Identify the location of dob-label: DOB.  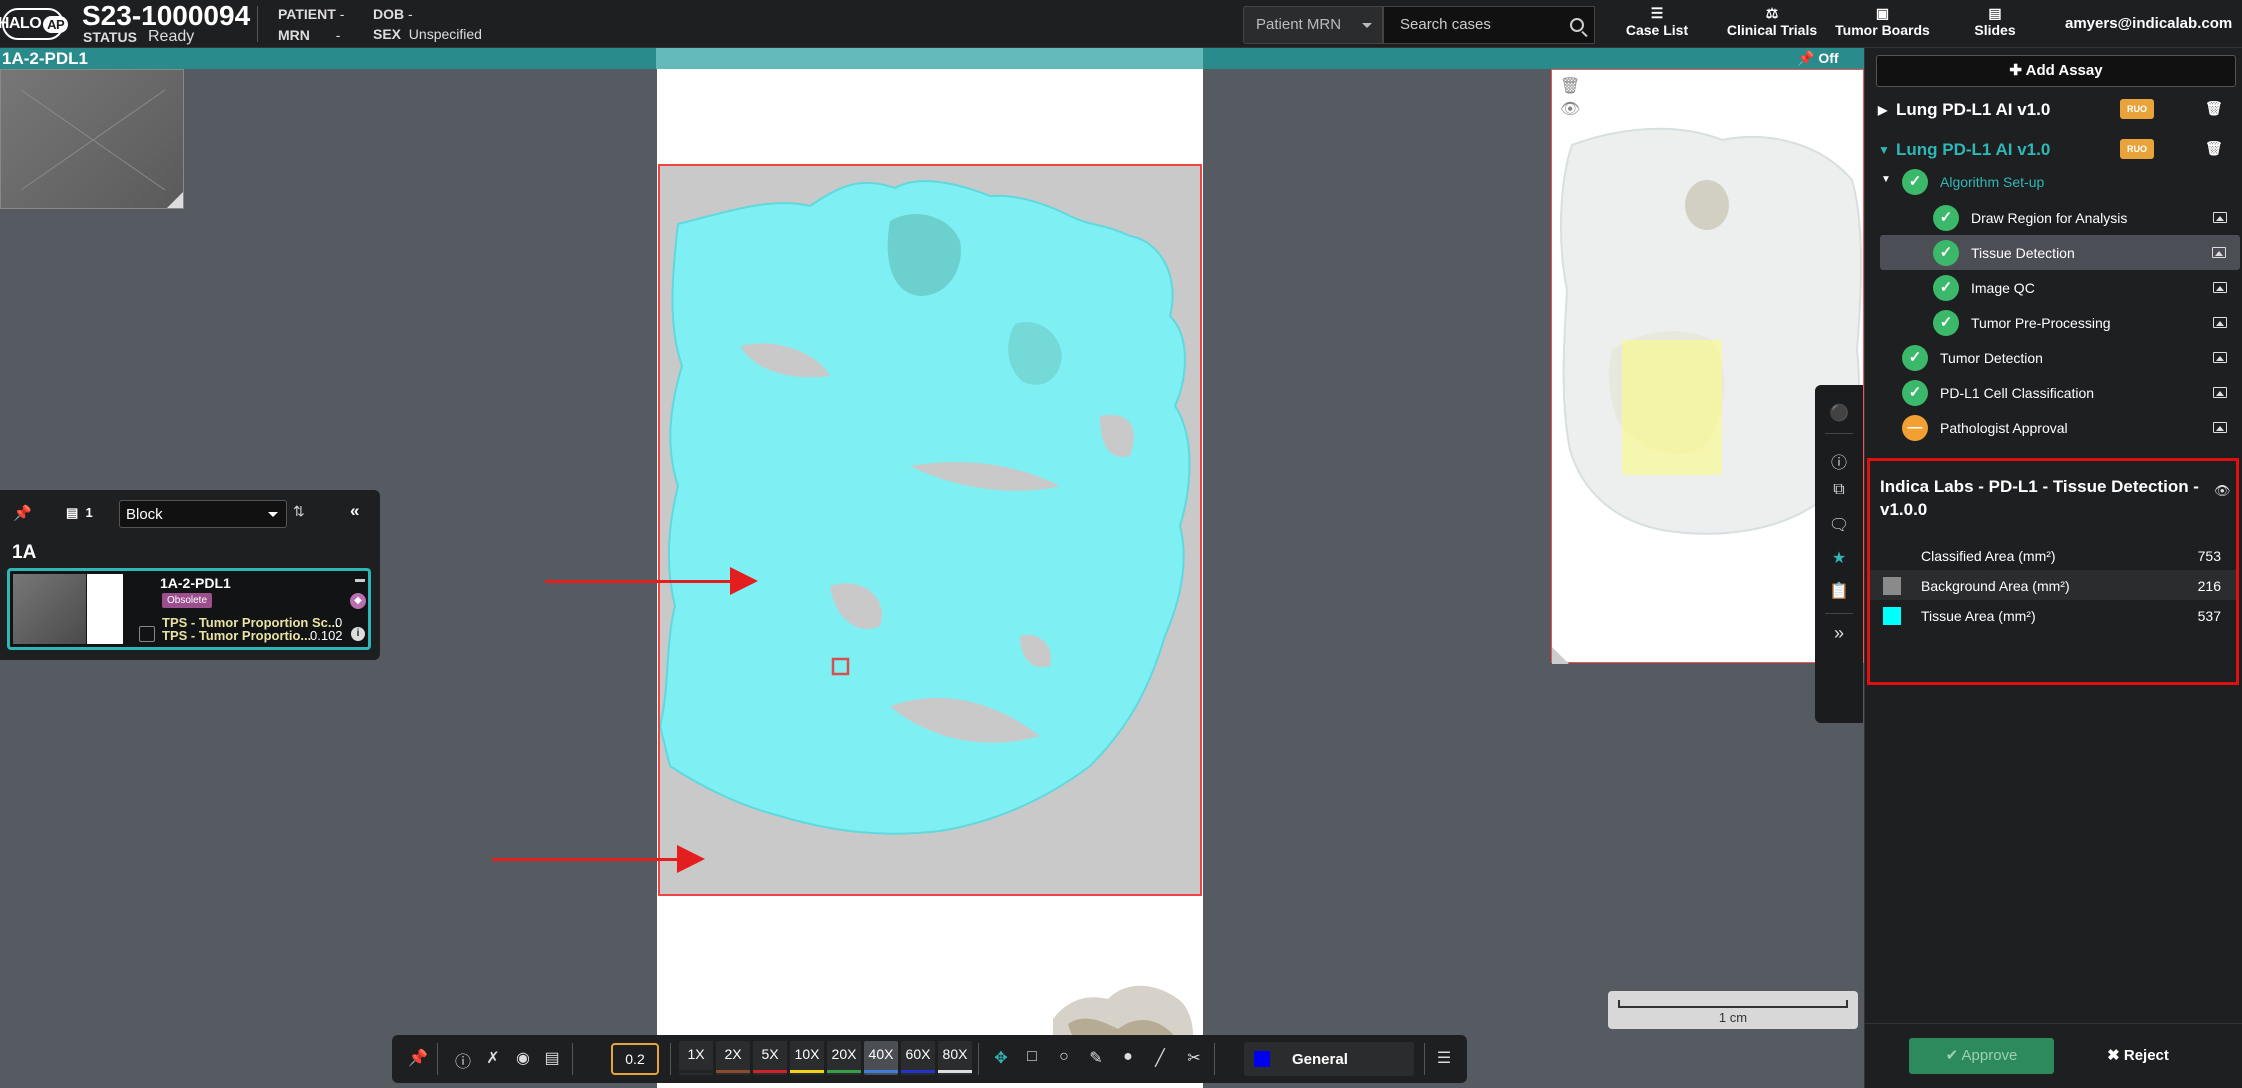
(389, 14).